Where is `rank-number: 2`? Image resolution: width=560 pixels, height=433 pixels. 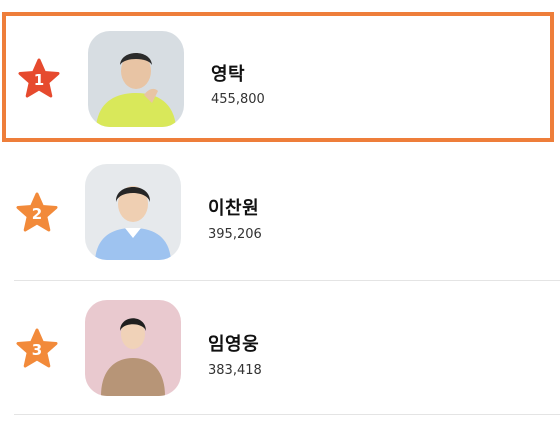 rank-number: 2 is located at coordinates (37, 214).